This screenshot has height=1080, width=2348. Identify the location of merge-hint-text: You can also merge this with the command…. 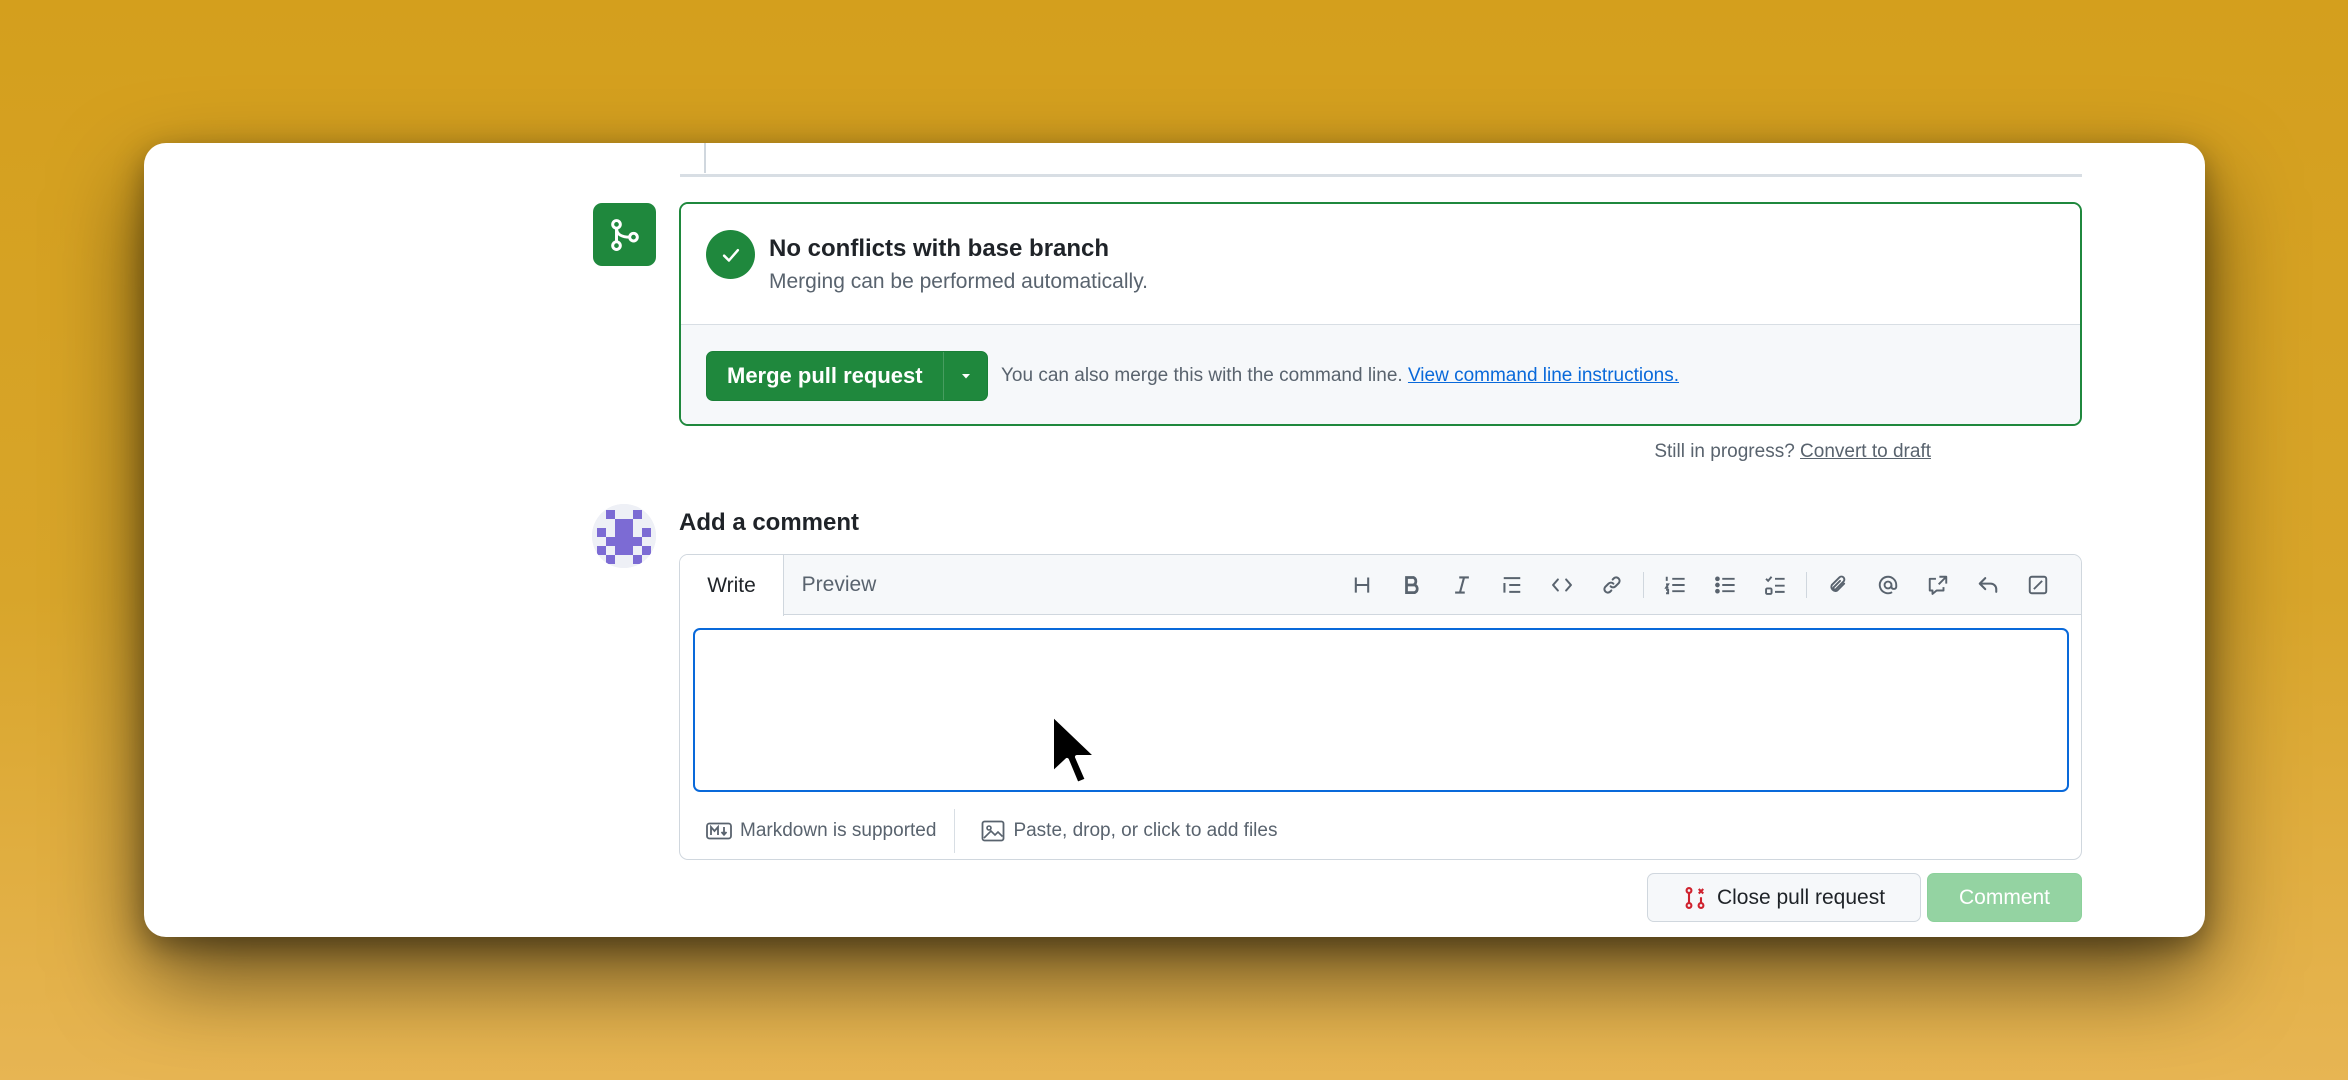
(1202, 375).